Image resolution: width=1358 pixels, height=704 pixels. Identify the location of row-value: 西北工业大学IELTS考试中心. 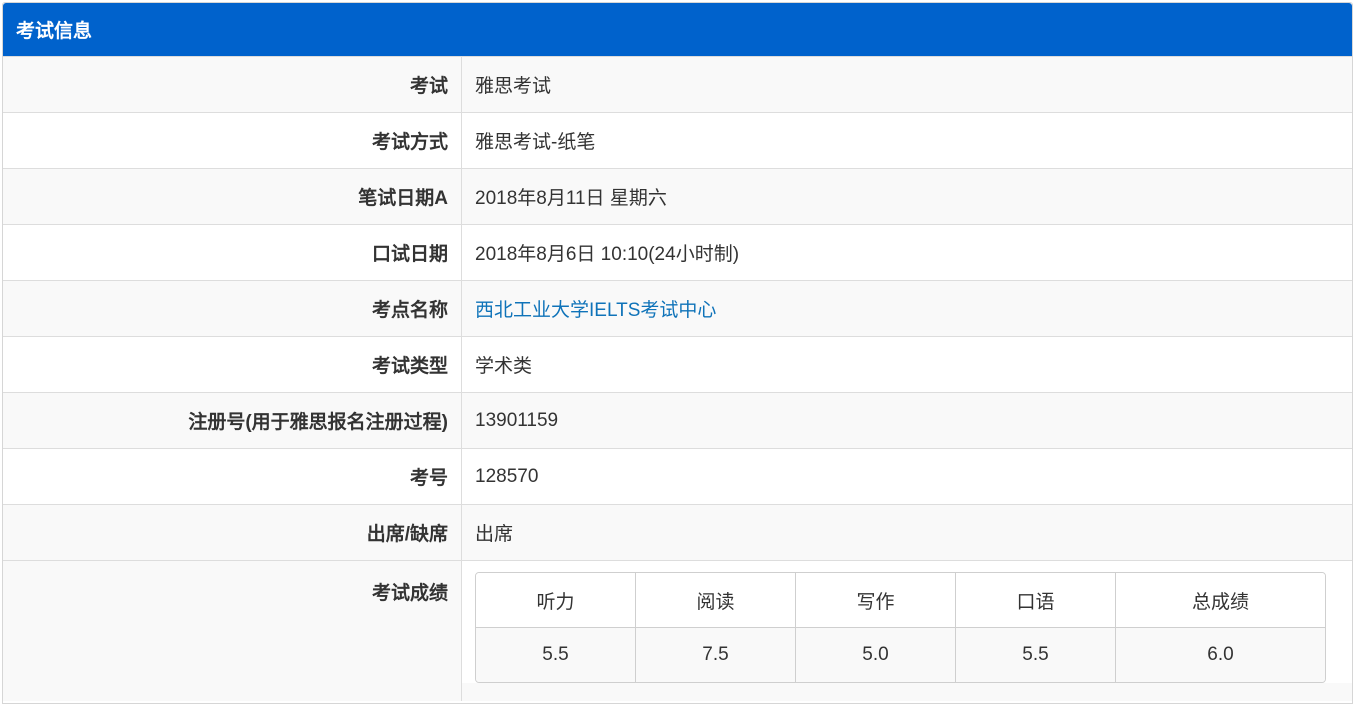
(907, 308).